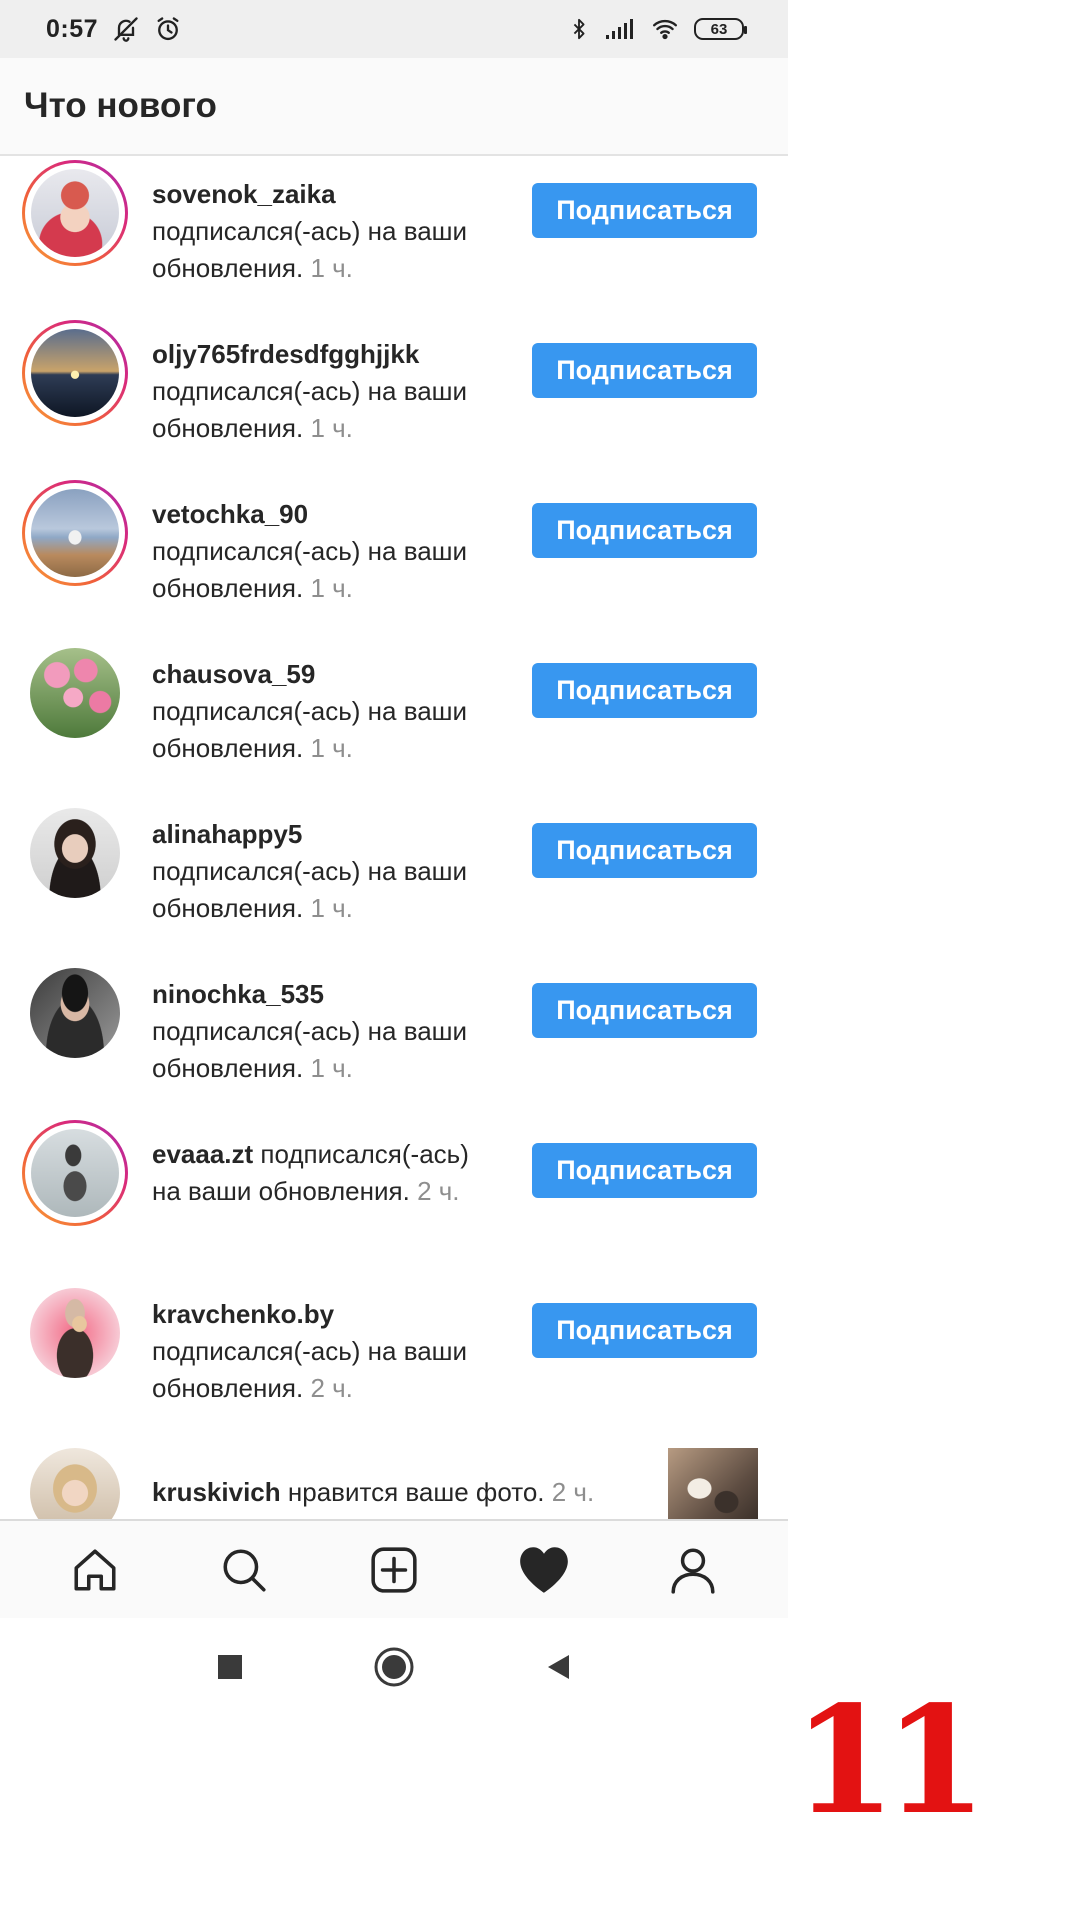  I want to click on activity-header: Что нового, so click(394, 107).